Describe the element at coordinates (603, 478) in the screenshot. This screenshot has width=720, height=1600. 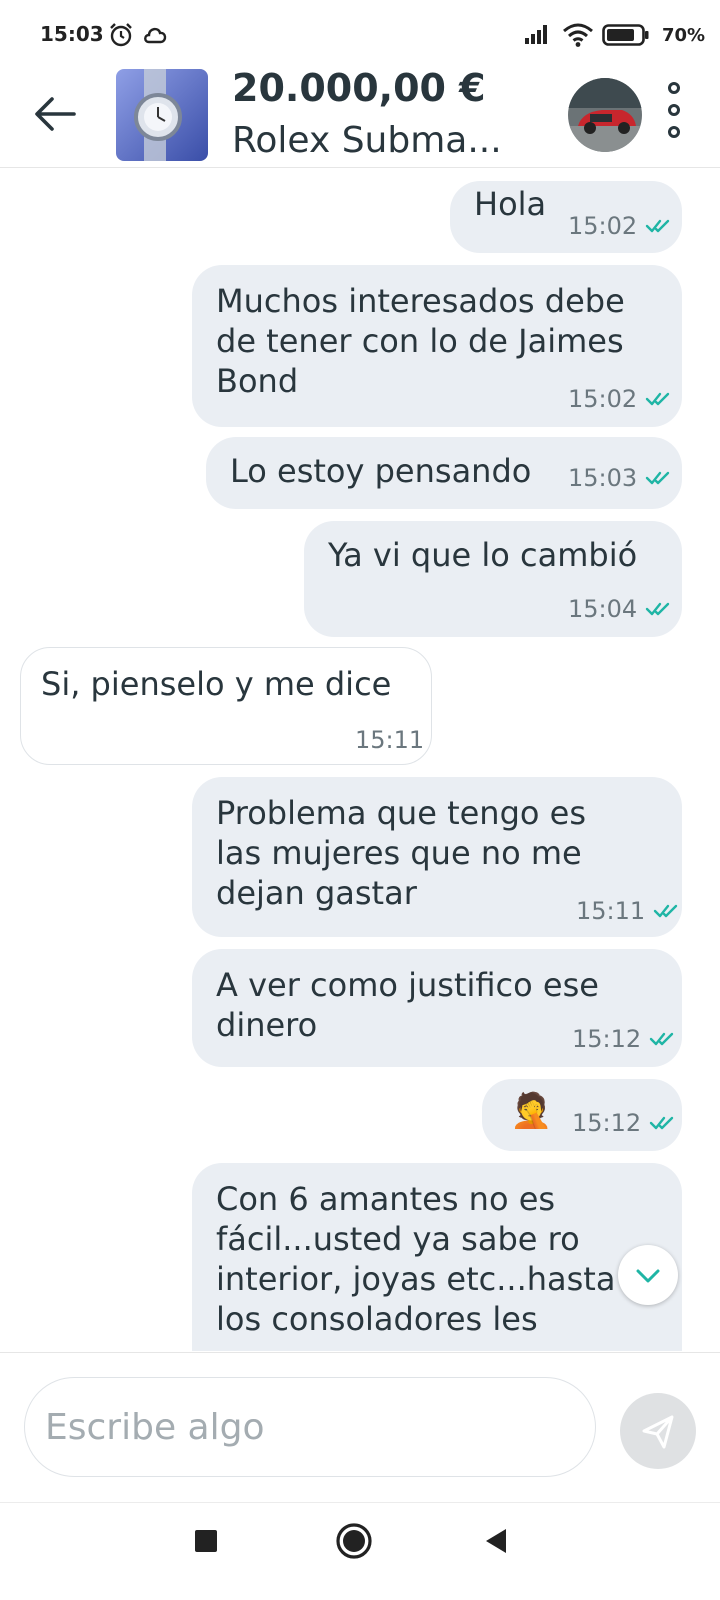
I see `message-time: 15:03` at that location.